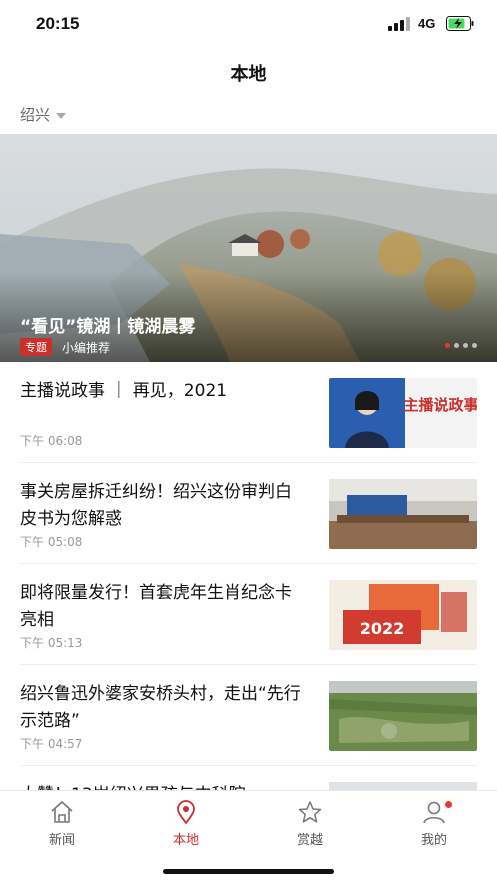 This screenshot has width=497, height=883. Describe the element at coordinates (156, 606) in the screenshot. I see `news-title: 即将限量发行！首套虎年生肖纪念卡亮相` at that location.